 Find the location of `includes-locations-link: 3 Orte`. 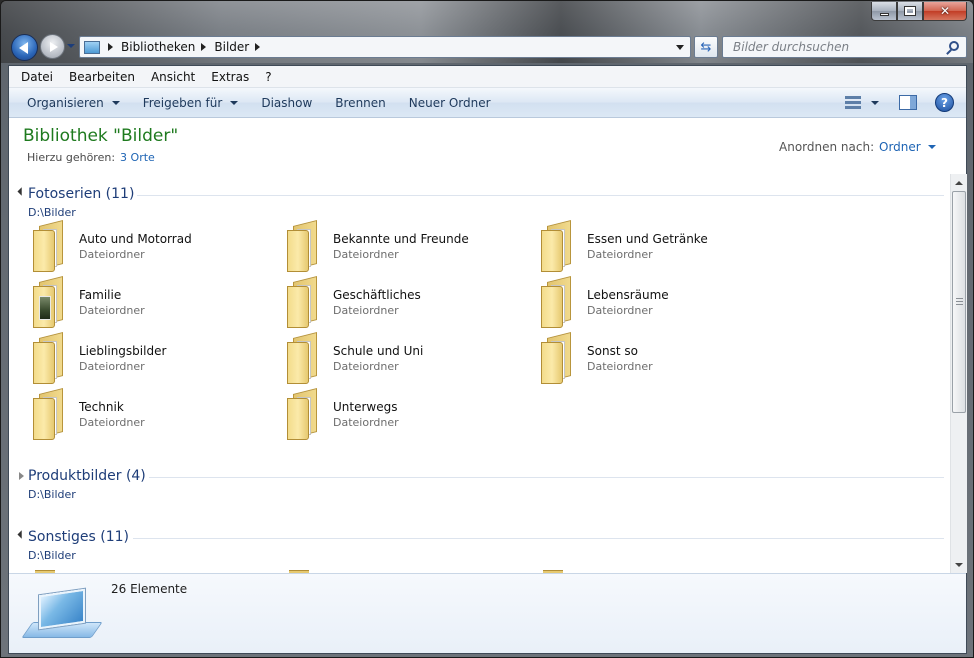

includes-locations-link: 3 Orte is located at coordinates (137, 157).